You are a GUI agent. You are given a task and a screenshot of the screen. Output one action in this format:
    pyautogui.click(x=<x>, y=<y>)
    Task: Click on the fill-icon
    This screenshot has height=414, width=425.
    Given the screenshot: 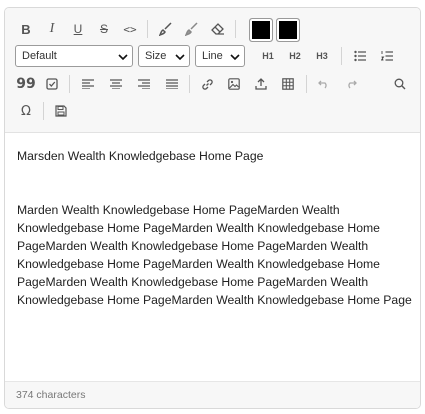 What is the action you would take?
    pyautogui.click(x=191, y=29)
    